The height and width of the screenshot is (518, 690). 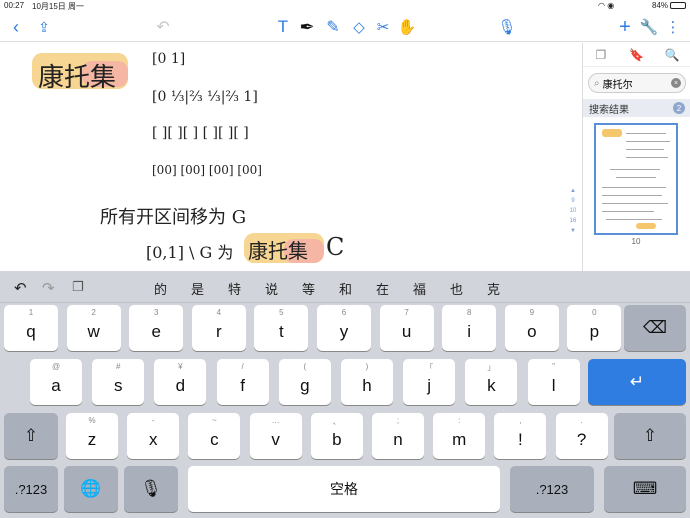 What do you see at coordinates (531, 328) in the screenshot?
I see `key: 9o` at bounding box center [531, 328].